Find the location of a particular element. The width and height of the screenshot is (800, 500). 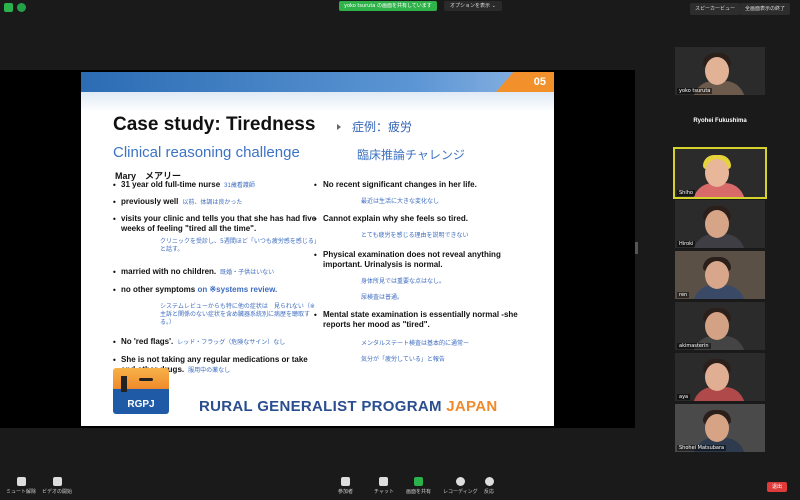

participant-tile: aya is located at coordinates (720, 377).